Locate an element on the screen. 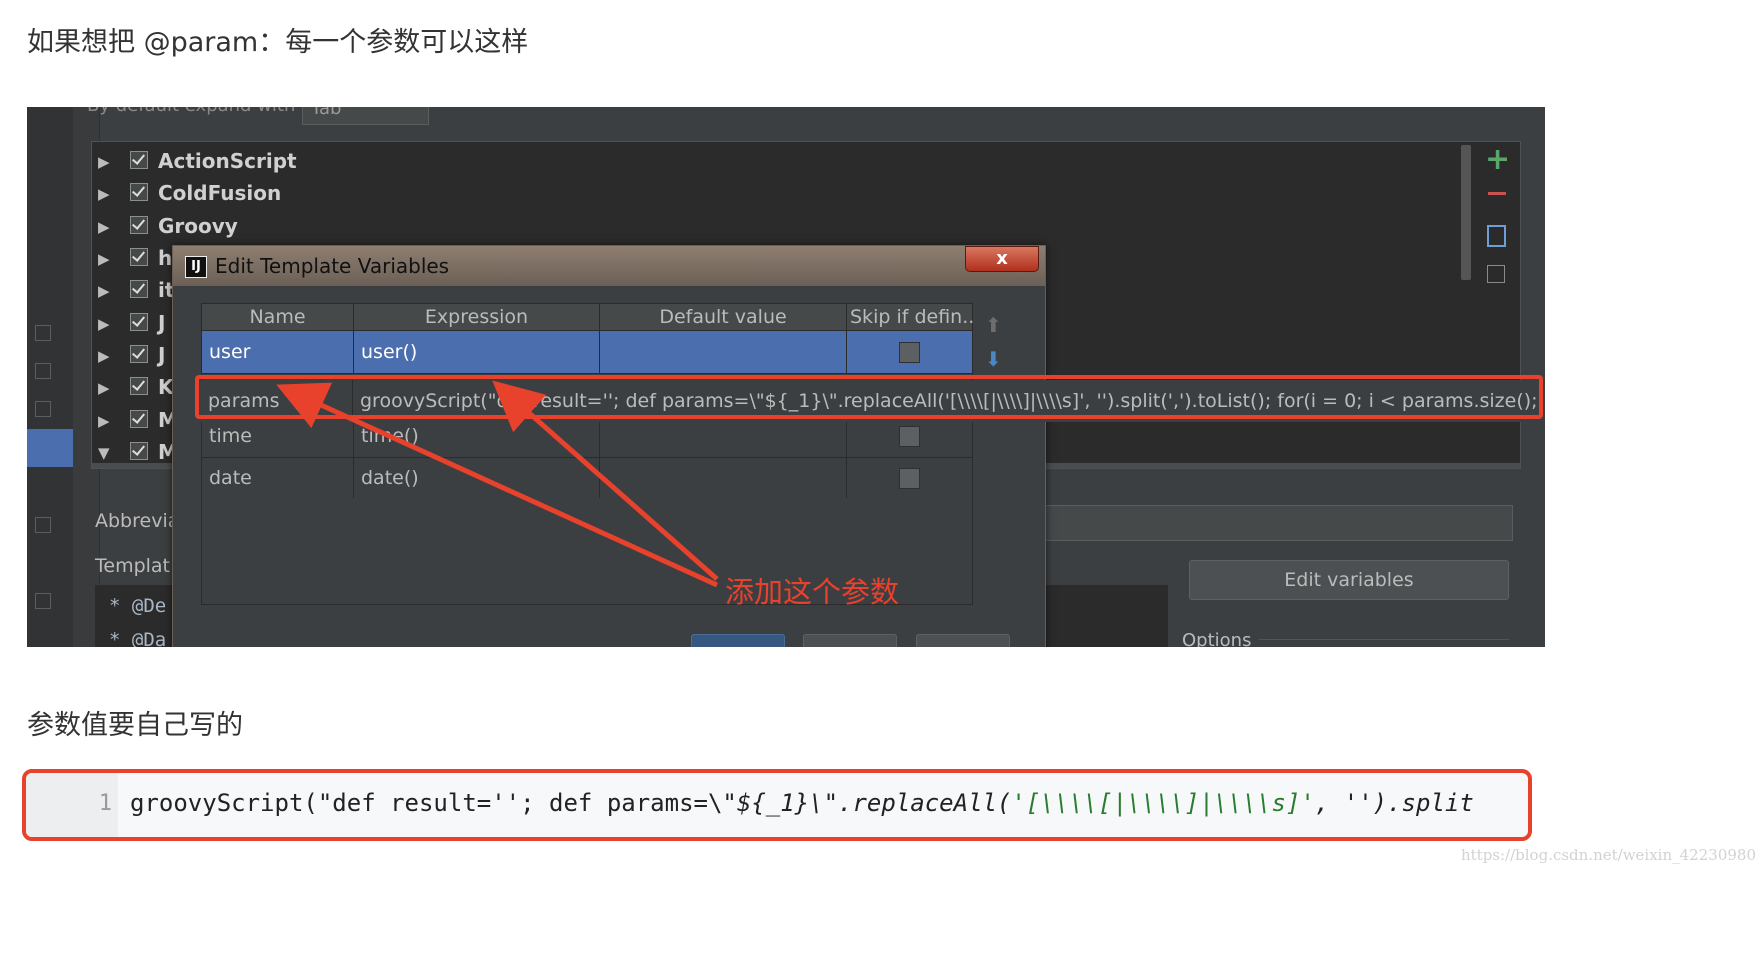 This screenshot has width=1760, height=978. column-header-expression: Expression is located at coordinates (477, 317).